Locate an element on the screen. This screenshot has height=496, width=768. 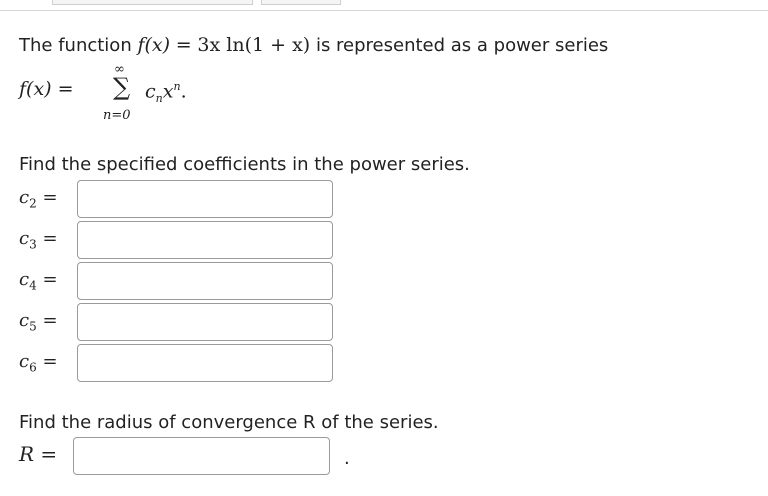
c4-answer-input is located at coordinates (205, 281).